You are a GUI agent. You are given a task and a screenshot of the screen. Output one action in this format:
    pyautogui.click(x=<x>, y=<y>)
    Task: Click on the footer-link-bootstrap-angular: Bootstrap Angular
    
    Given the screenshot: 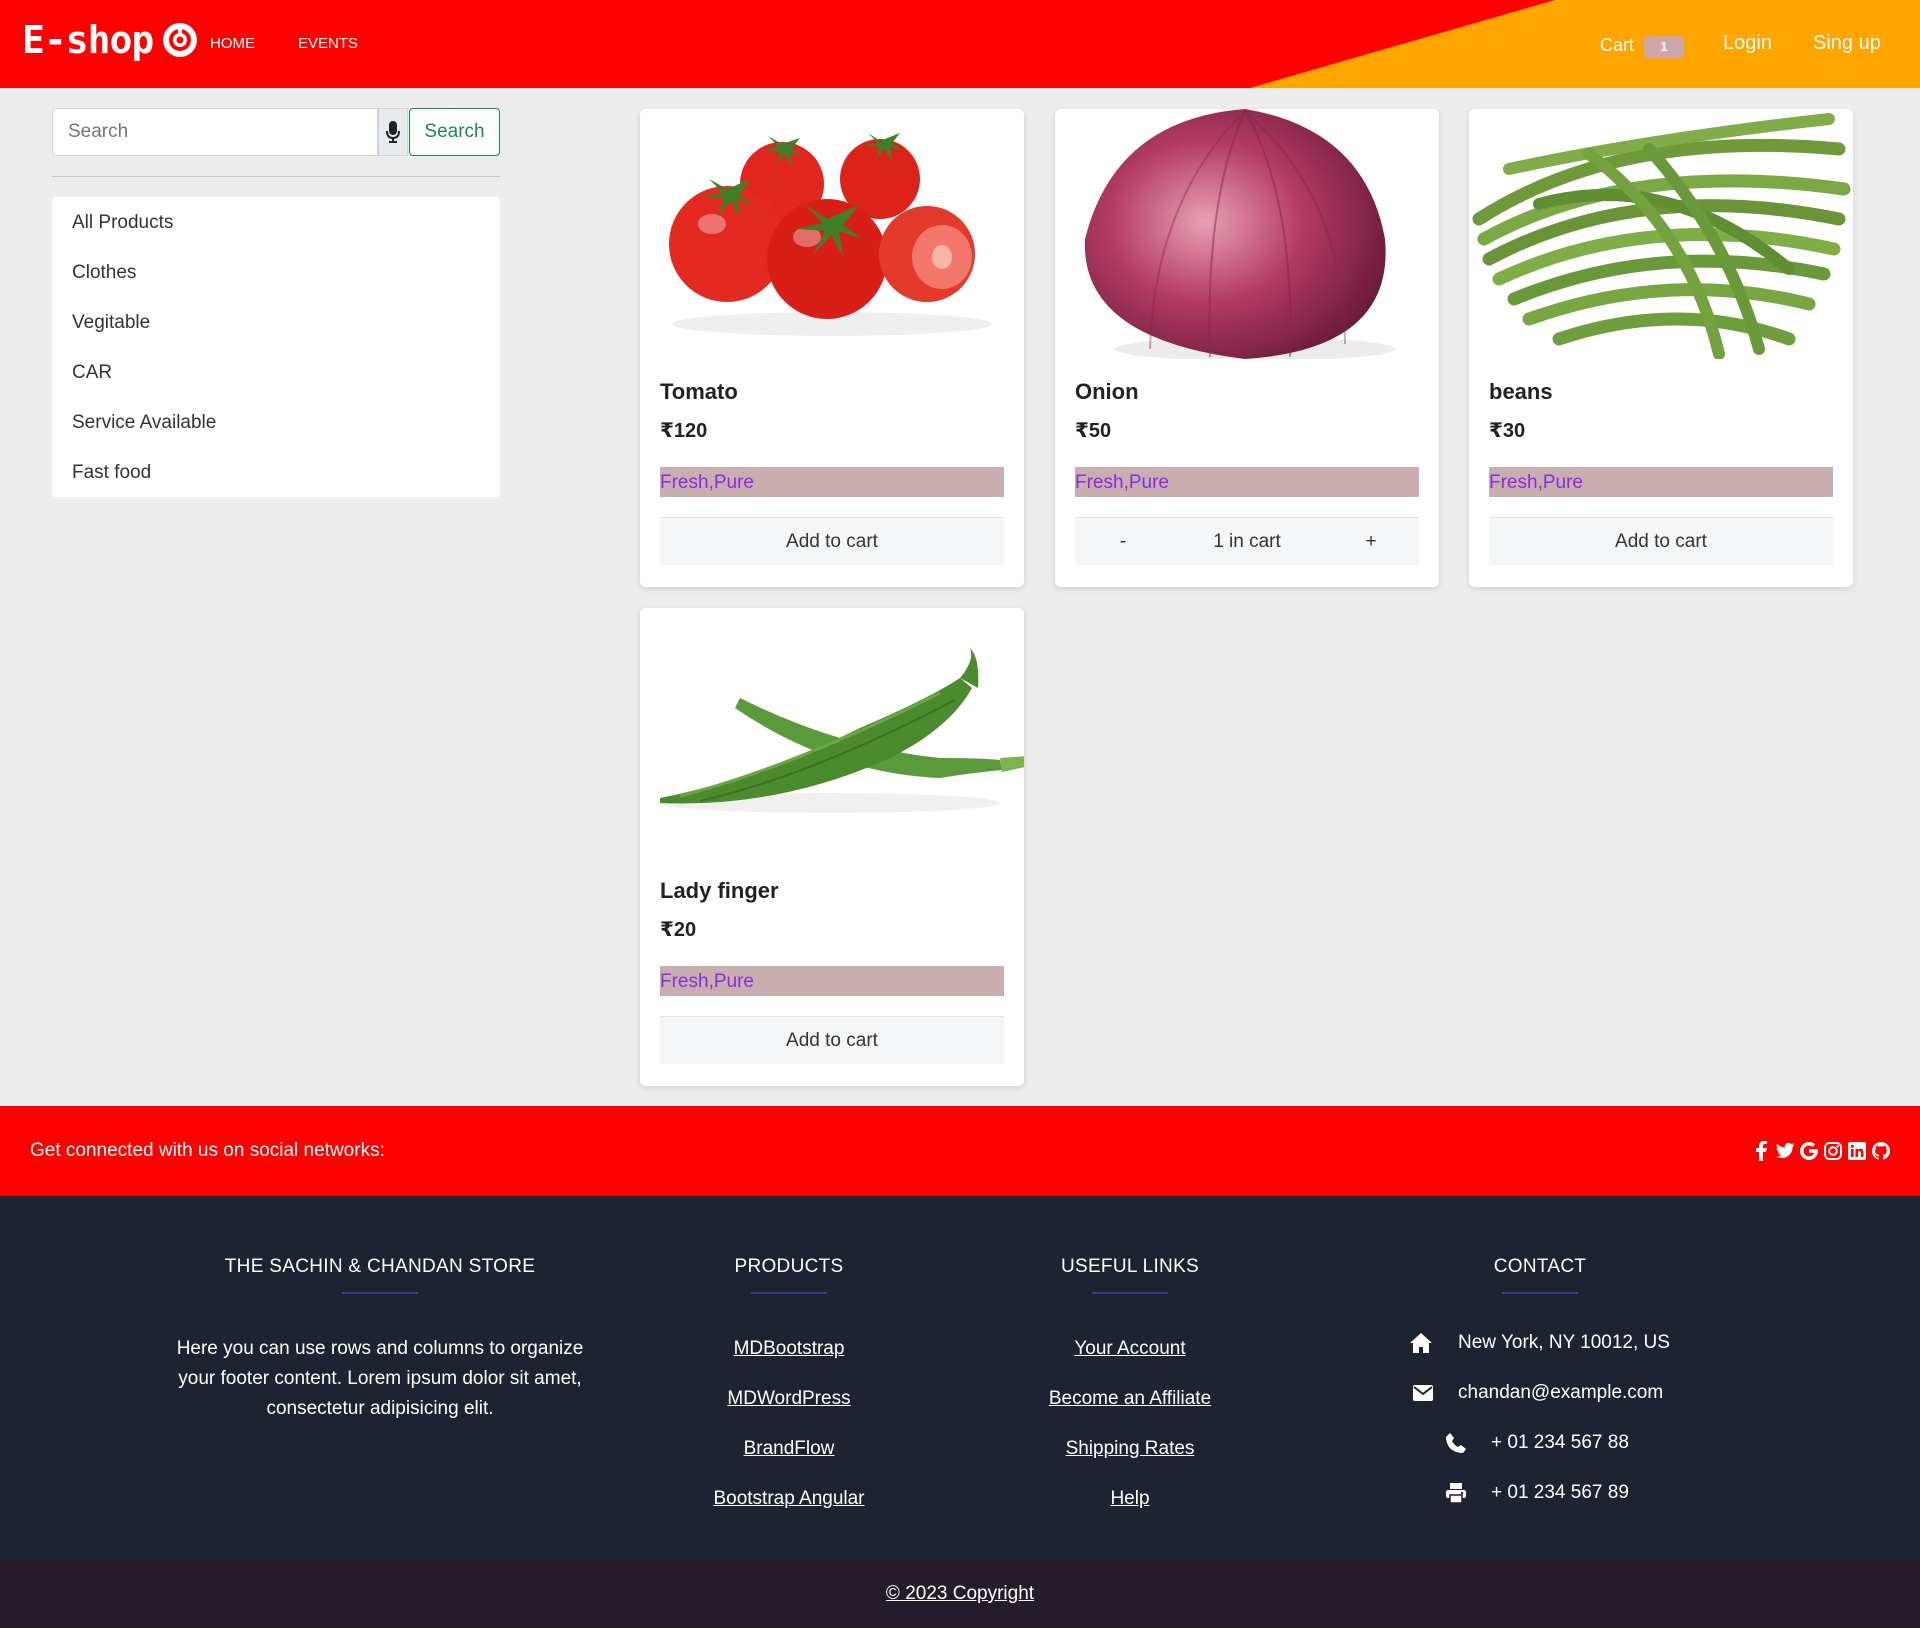 What is the action you would take?
    pyautogui.click(x=789, y=1499)
    